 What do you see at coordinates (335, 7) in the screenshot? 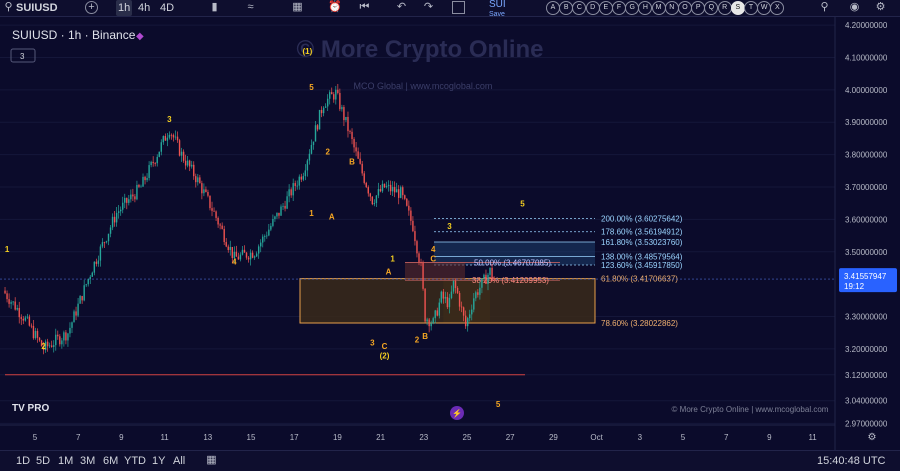
I see `alert-icon: ⏰` at bounding box center [335, 7].